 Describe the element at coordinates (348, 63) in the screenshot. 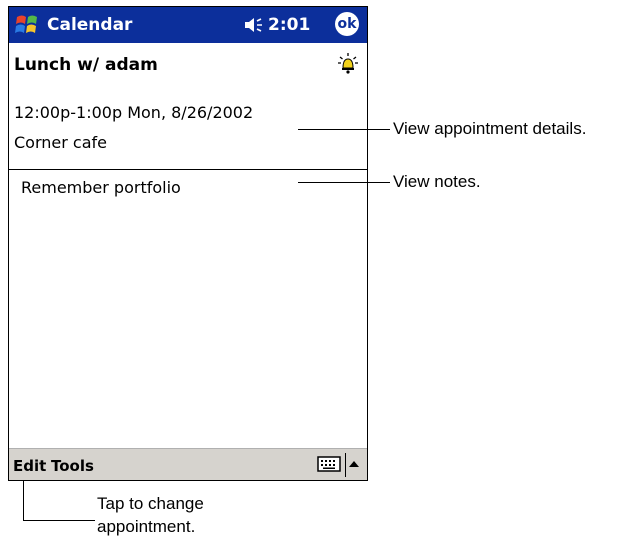

I see `alarm-bell-icon` at that location.